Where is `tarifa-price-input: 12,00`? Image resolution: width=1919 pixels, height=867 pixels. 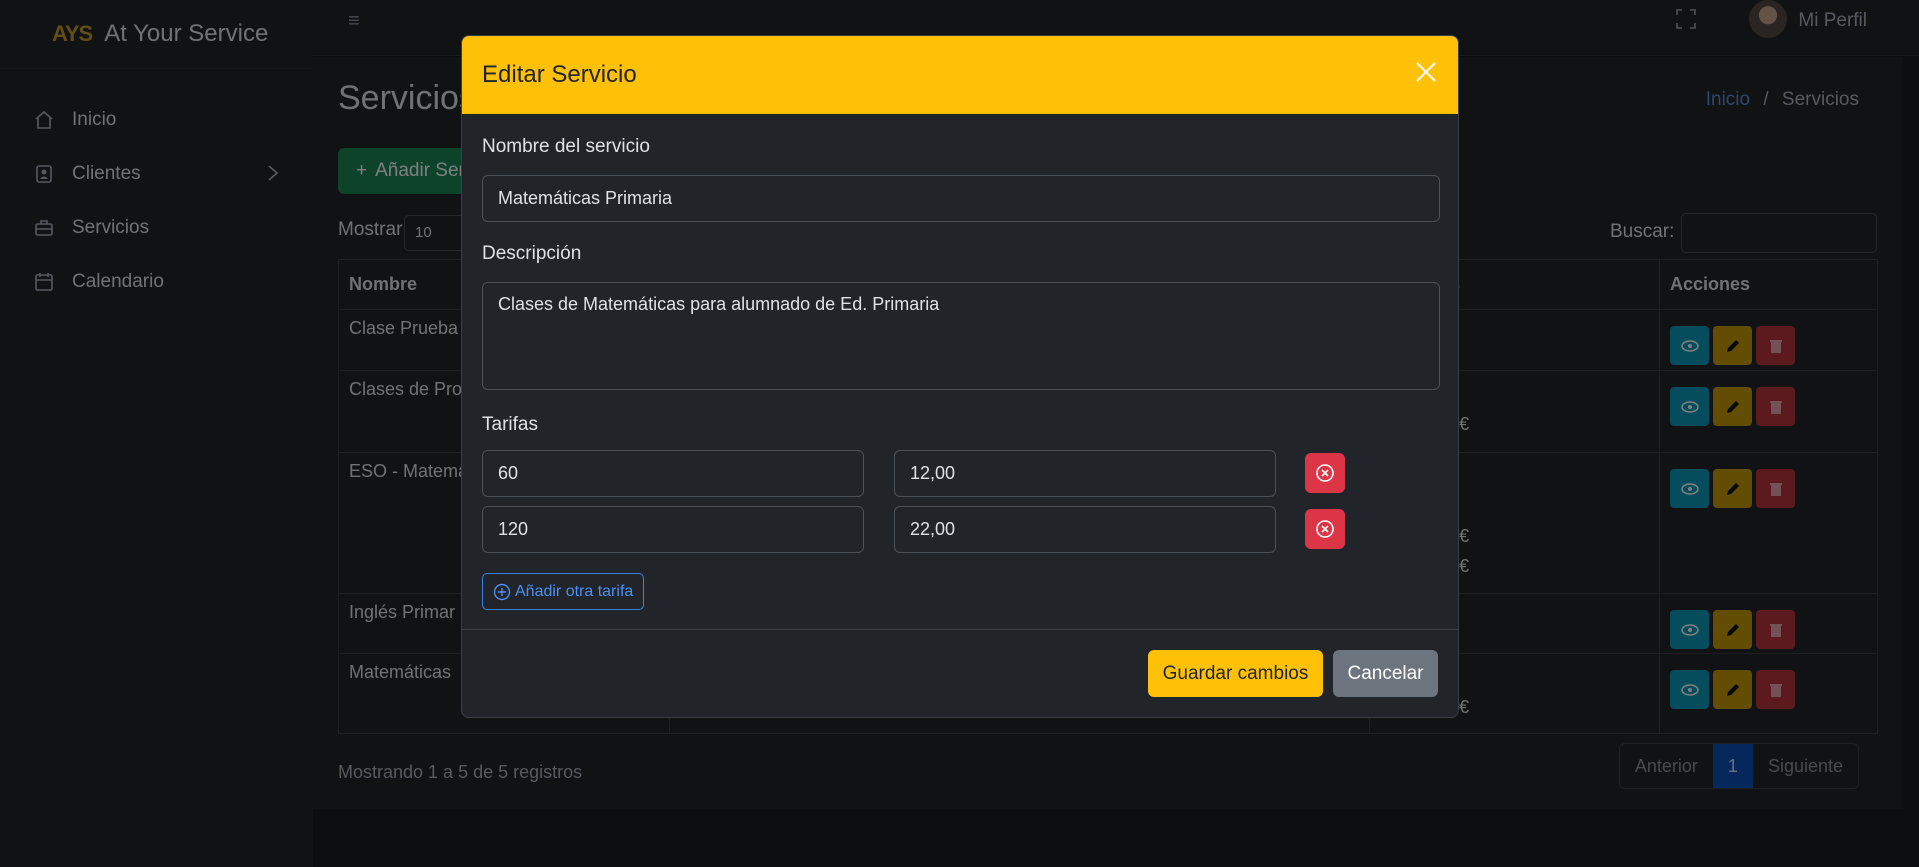
tarifa-price-input: 12,00 is located at coordinates (1085, 473).